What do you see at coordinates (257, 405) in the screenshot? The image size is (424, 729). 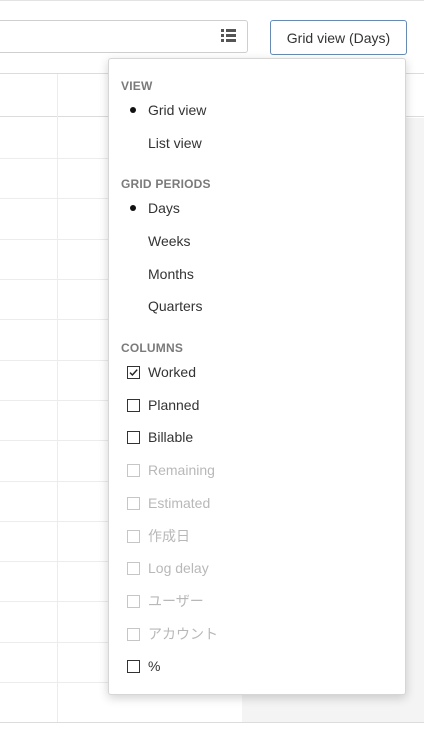 I see `column-toggle-planned: Planned` at bounding box center [257, 405].